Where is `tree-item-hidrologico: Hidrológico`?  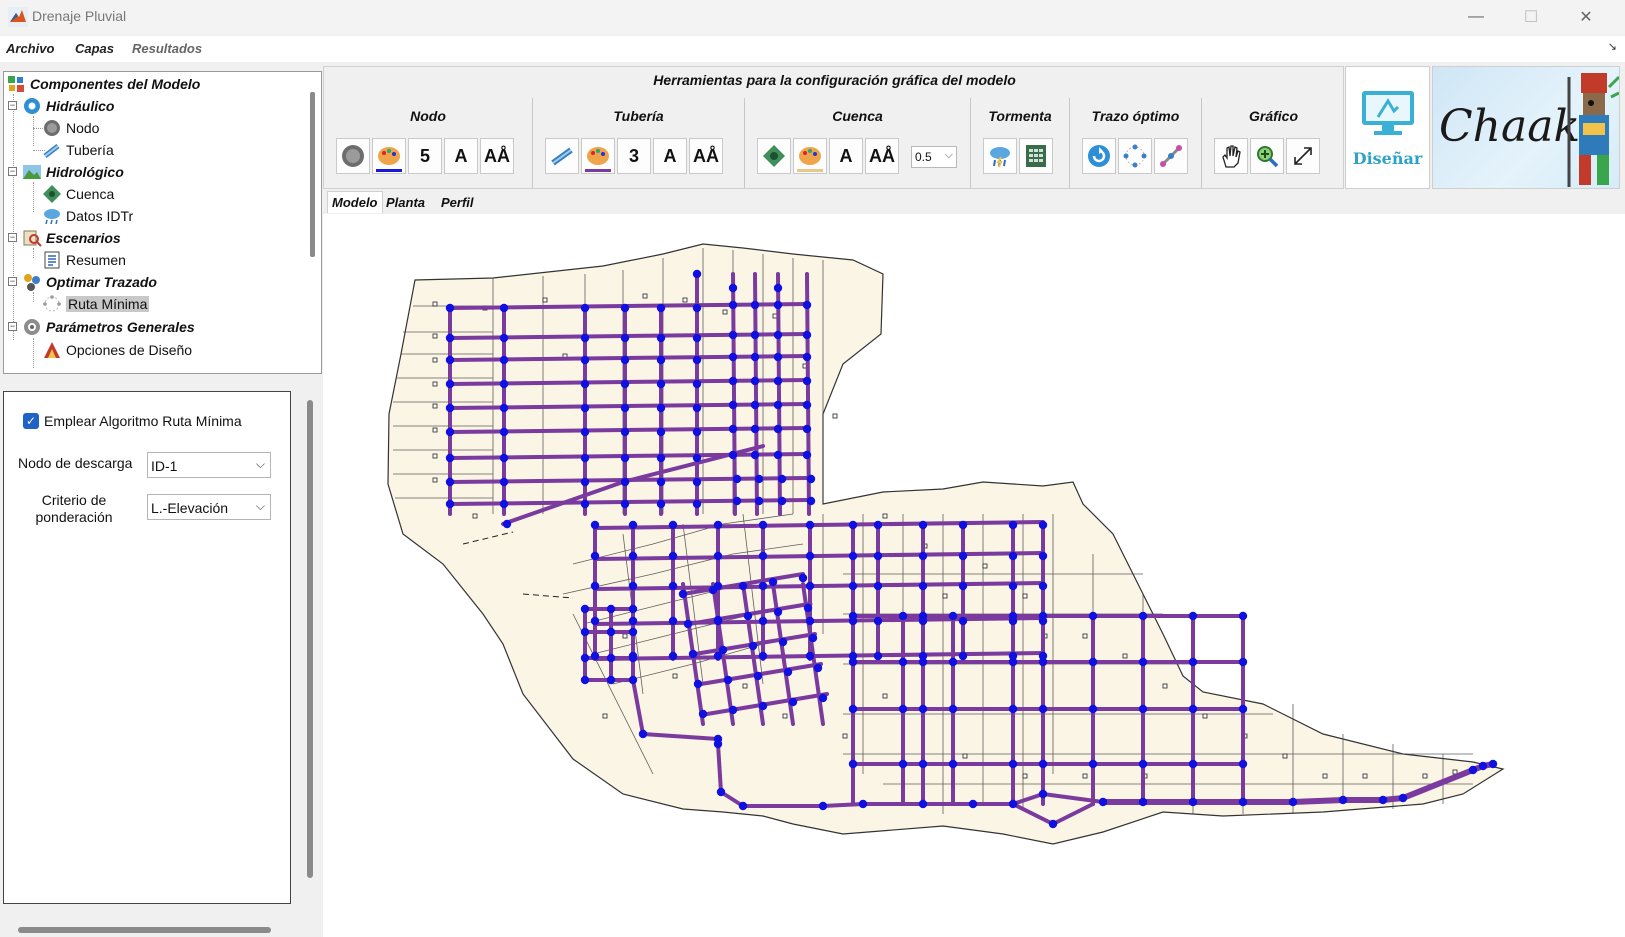 tree-item-hidrologico: Hidrológico is located at coordinates (73, 172).